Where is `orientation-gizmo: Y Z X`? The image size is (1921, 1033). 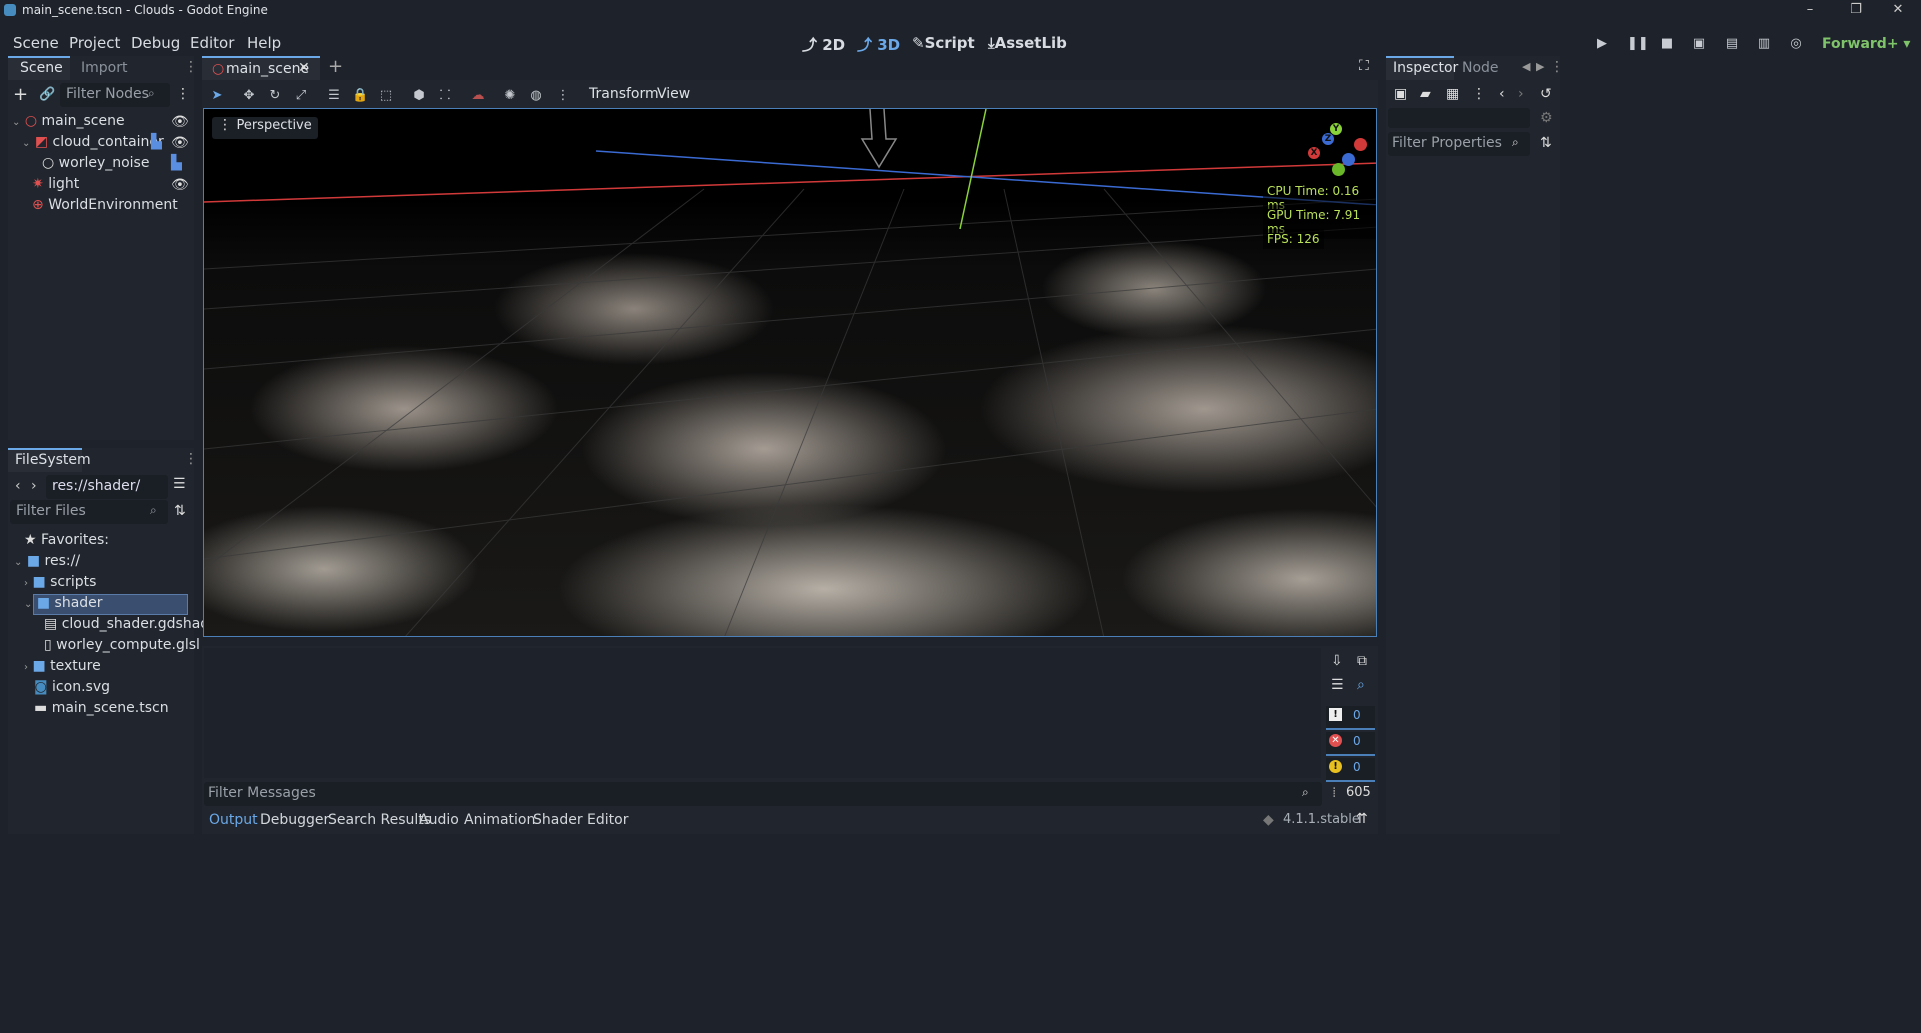
orientation-gizmo: Y Z X is located at coordinates (1339, 151).